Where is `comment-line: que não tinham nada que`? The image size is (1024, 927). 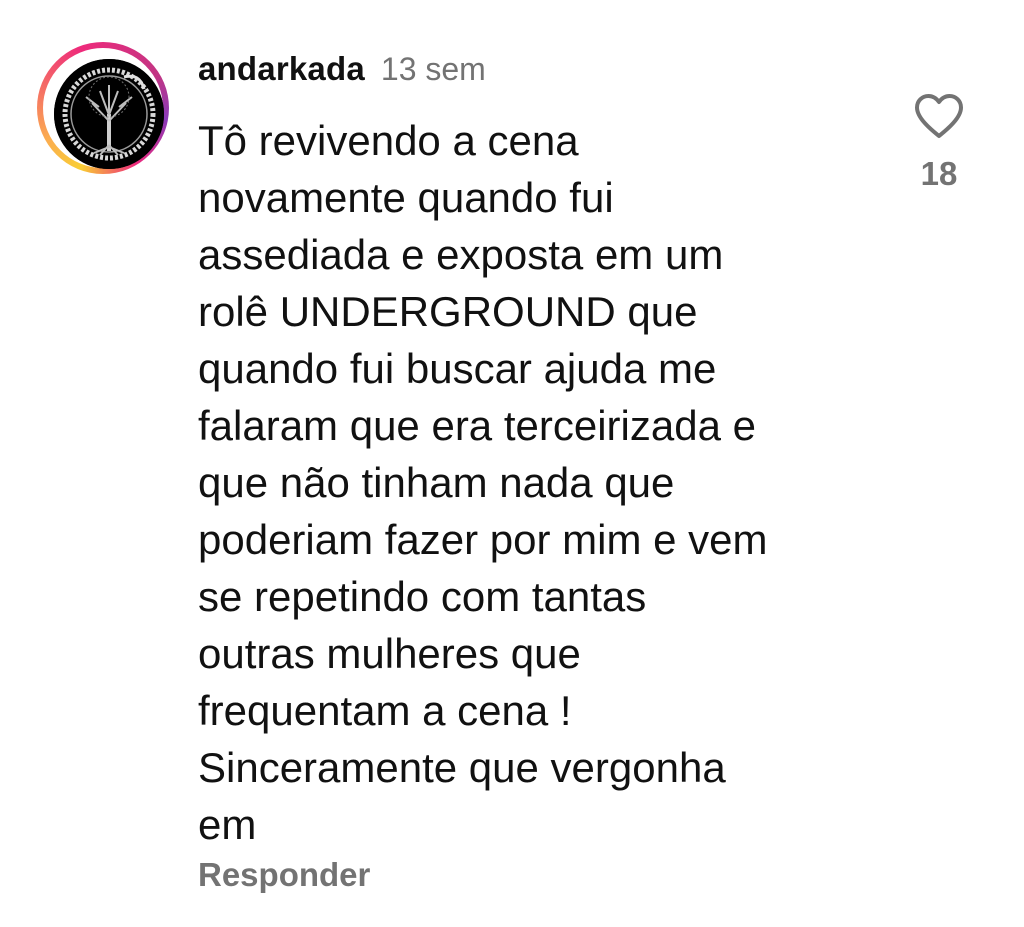 comment-line: que não tinham nada que is located at coordinates (436, 482).